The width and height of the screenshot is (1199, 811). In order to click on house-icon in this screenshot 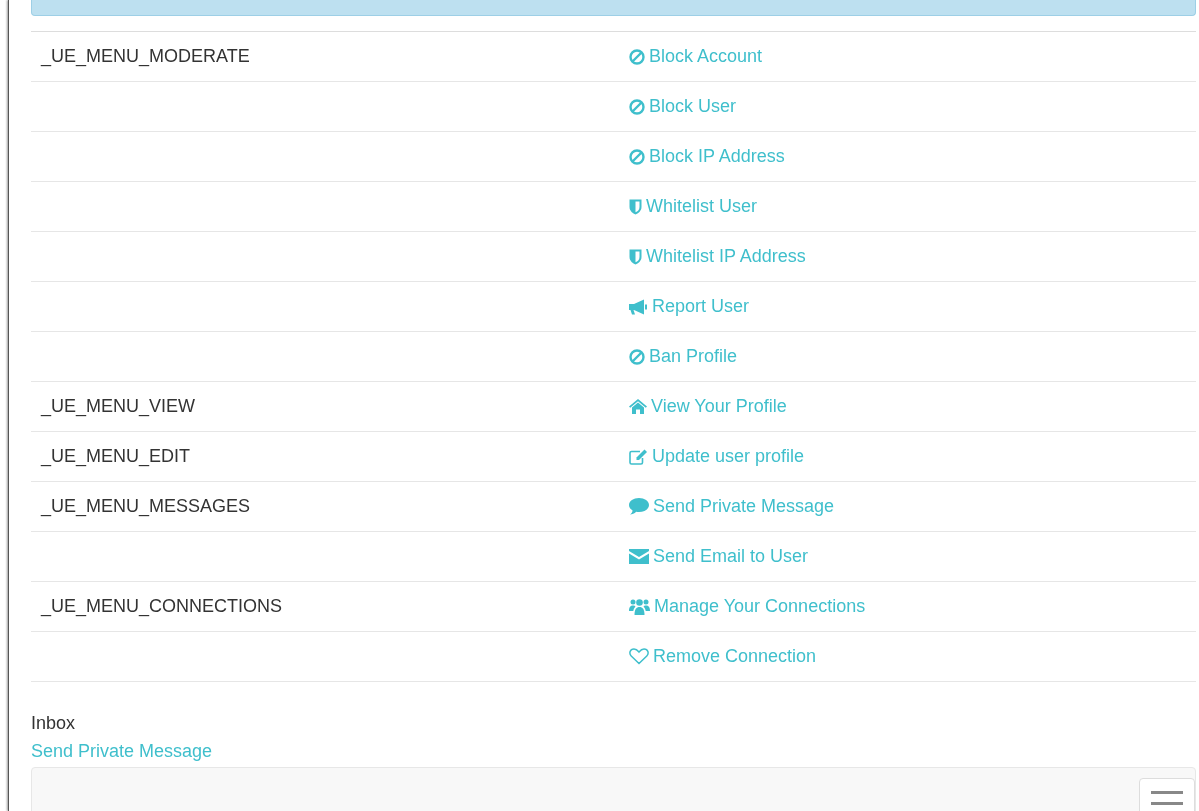, I will do `click(638, 406)`.